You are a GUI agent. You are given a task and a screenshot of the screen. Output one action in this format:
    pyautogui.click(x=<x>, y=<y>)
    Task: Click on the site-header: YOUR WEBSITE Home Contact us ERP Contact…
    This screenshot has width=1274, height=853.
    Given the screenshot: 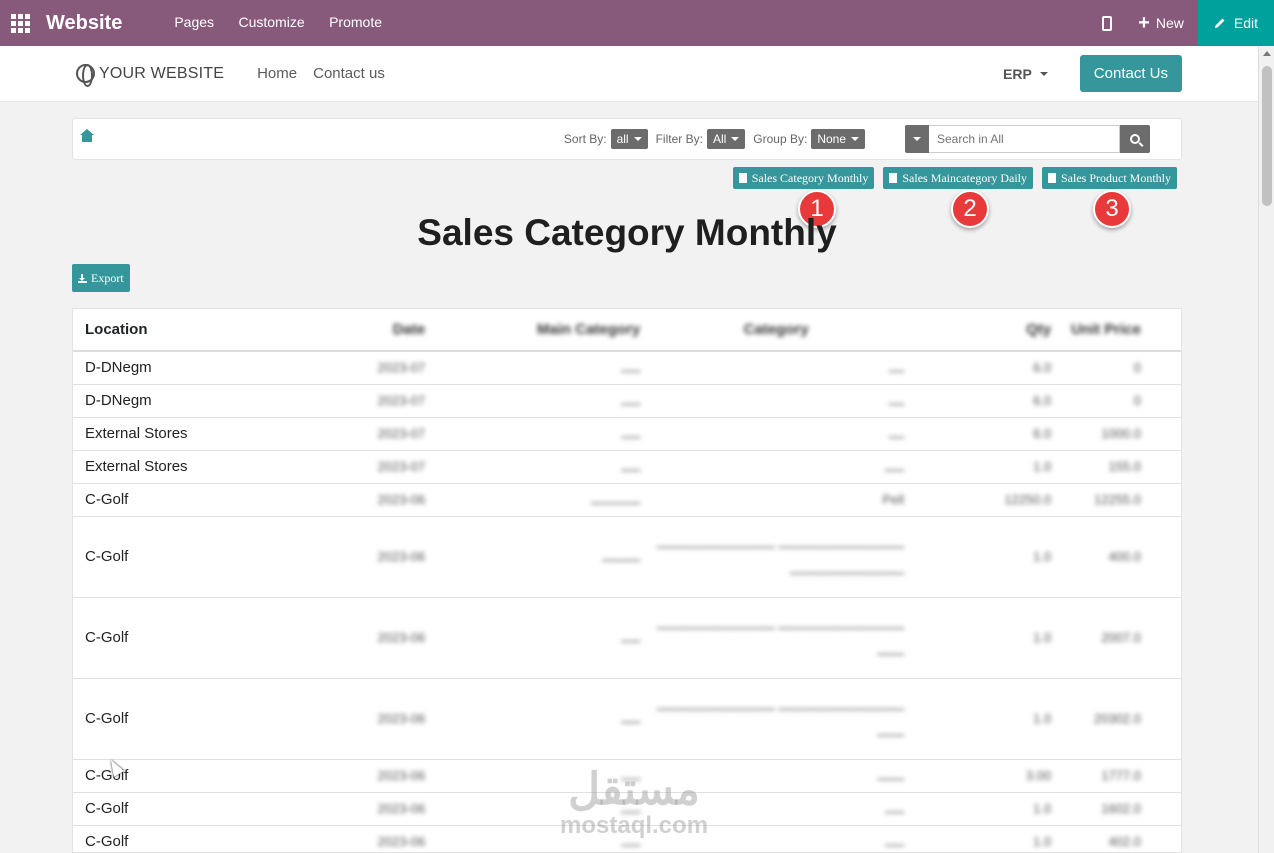 What is the action you would take?
    pyautogui.click(x=629, y=74)
    